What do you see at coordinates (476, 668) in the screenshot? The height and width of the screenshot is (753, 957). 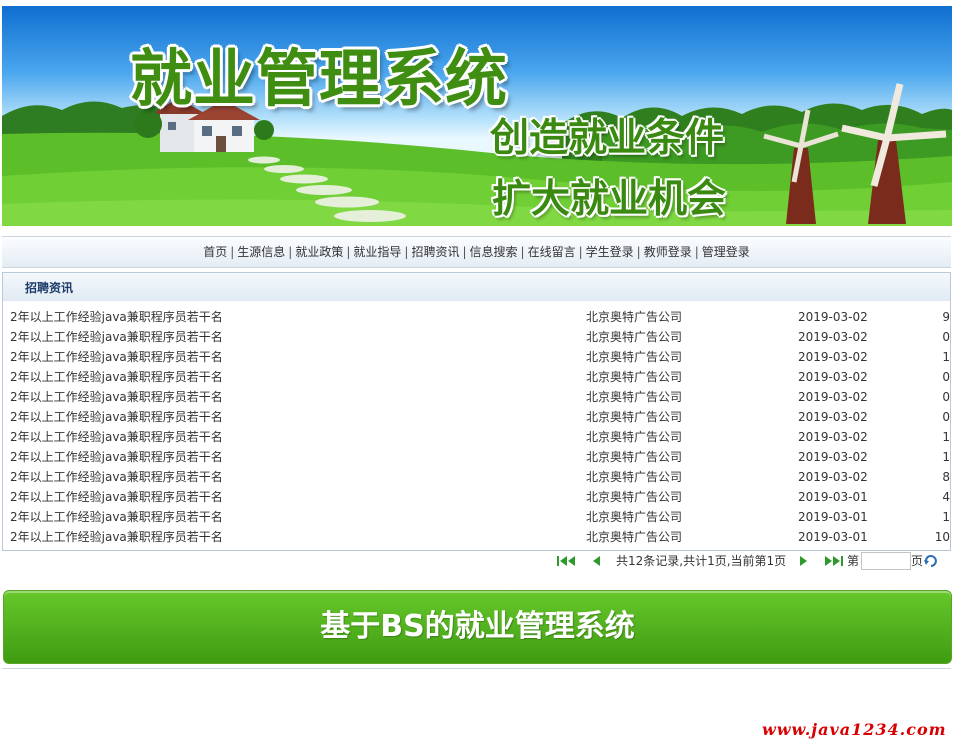 I see `footer-divider` at bounding box center [476, 668].